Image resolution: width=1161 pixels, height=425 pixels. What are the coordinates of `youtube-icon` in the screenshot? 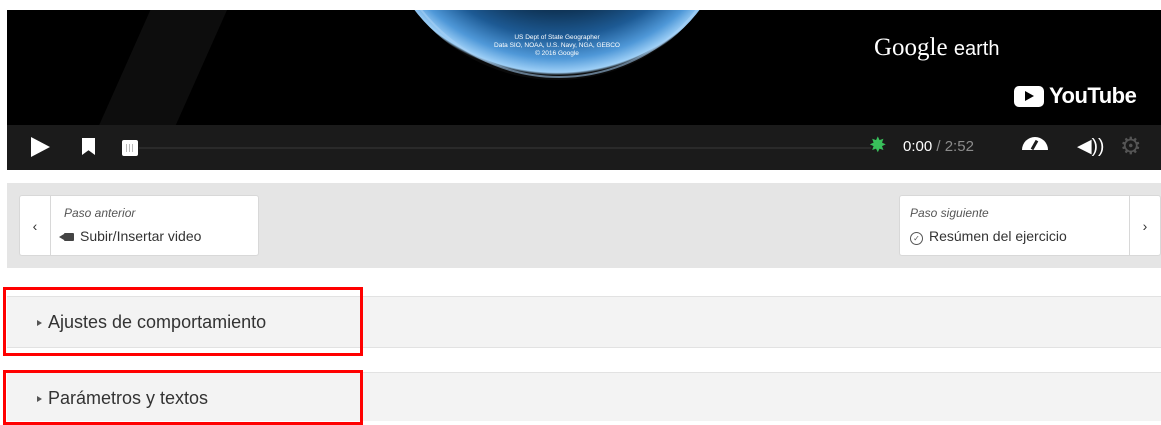 It's located at (1029, 96).